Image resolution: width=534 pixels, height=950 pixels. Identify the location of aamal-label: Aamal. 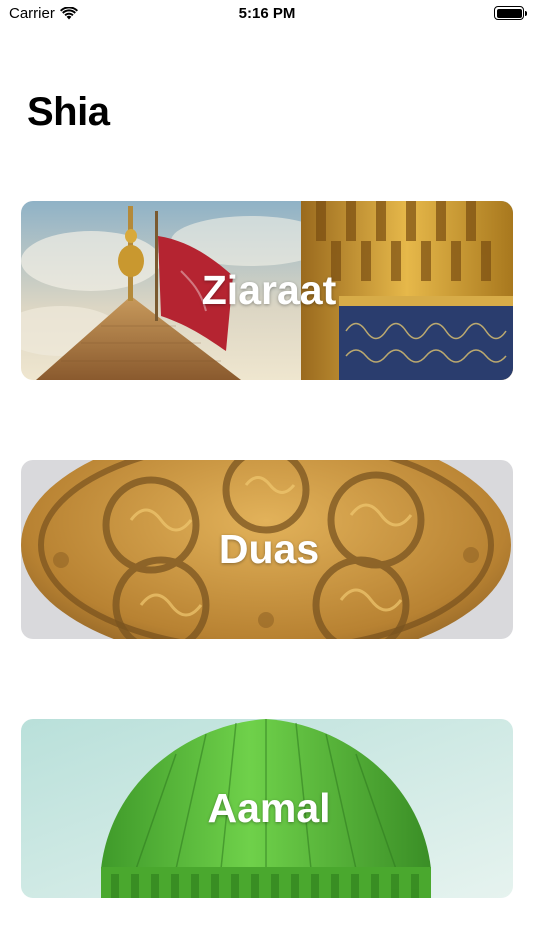
(269, 808).